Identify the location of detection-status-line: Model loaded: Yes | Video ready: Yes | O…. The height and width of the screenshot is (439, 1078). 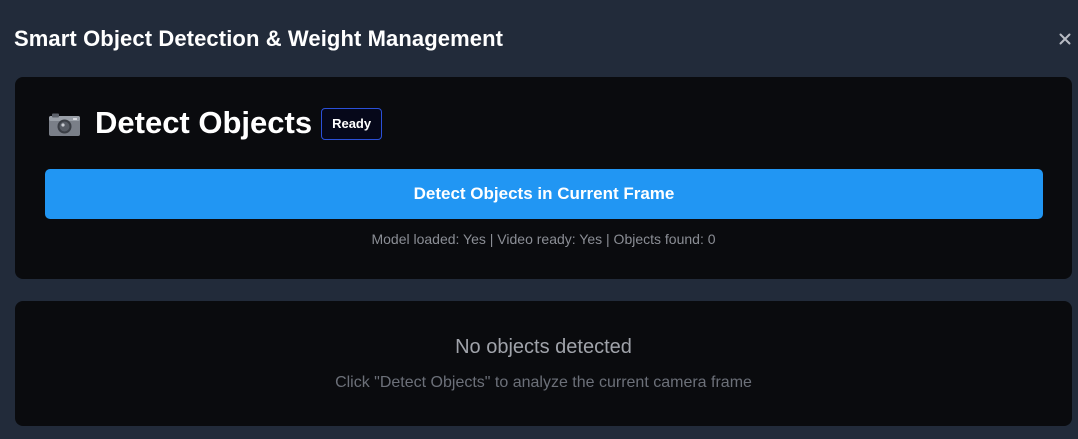
(543, 239).